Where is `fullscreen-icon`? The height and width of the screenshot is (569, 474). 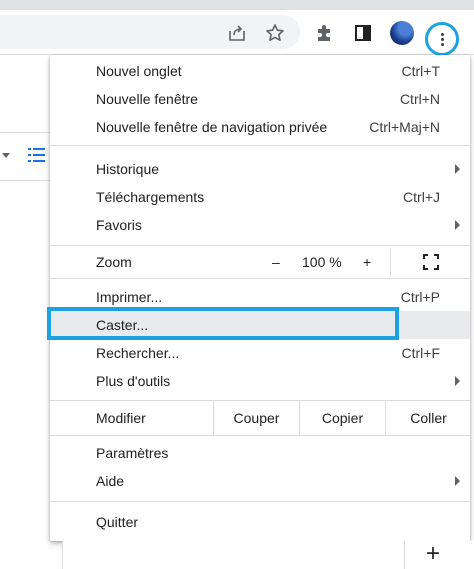
fullscreen-icon is located at coordinates (431, 262).